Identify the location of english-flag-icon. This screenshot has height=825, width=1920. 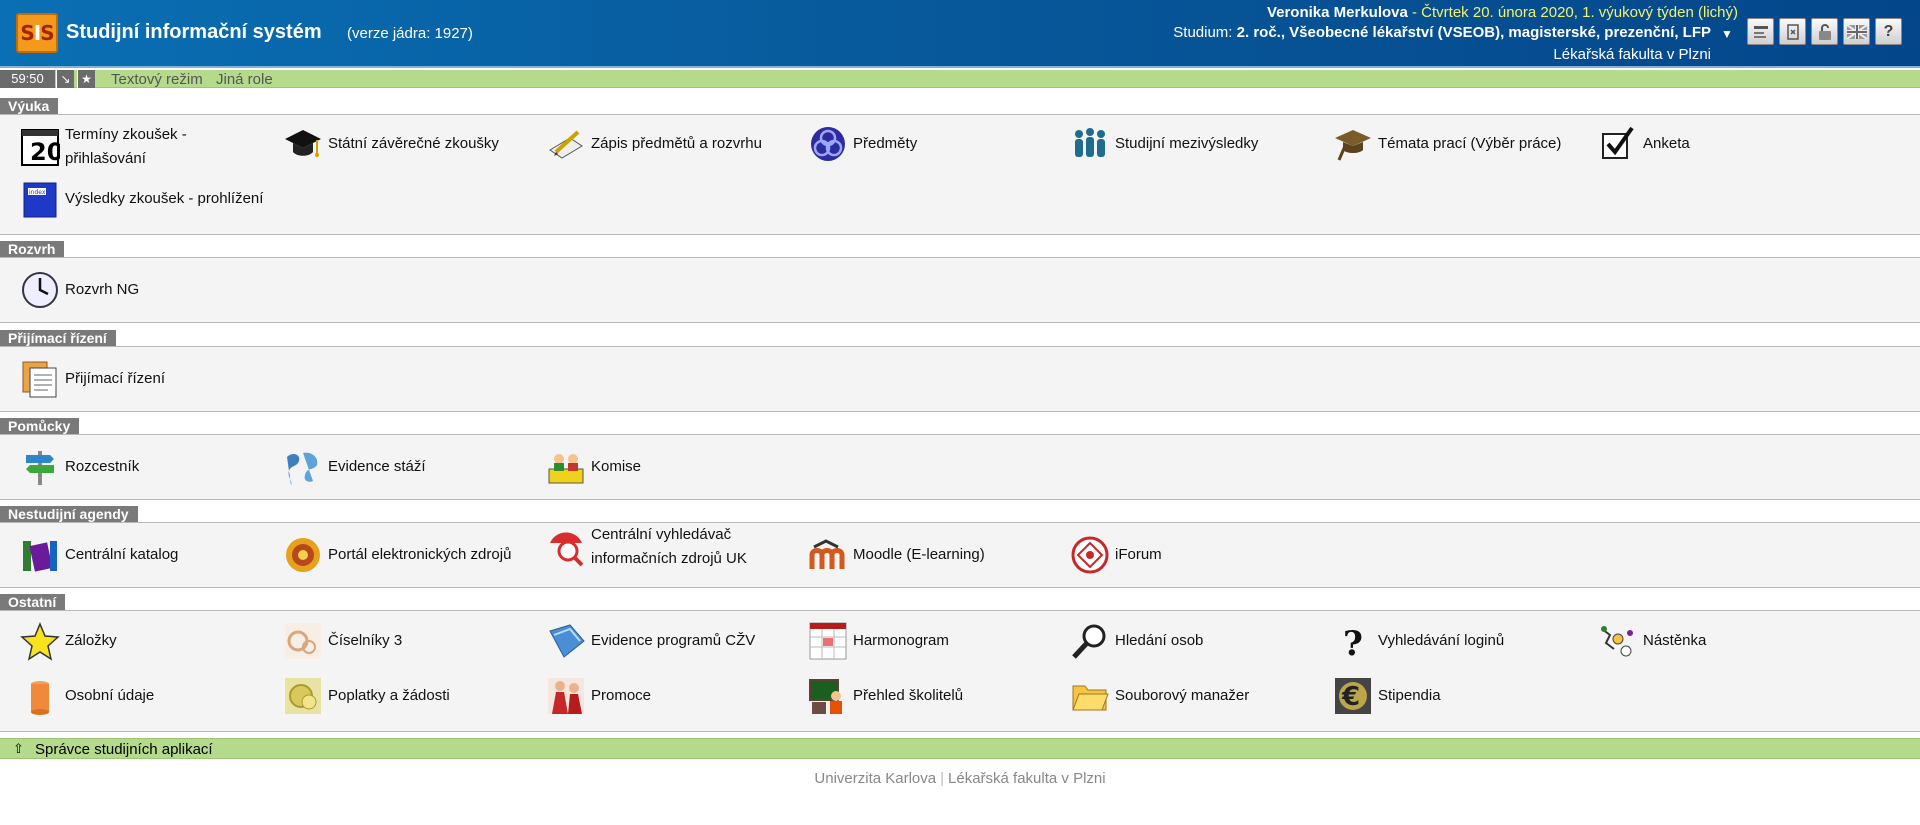
(1856, 31).